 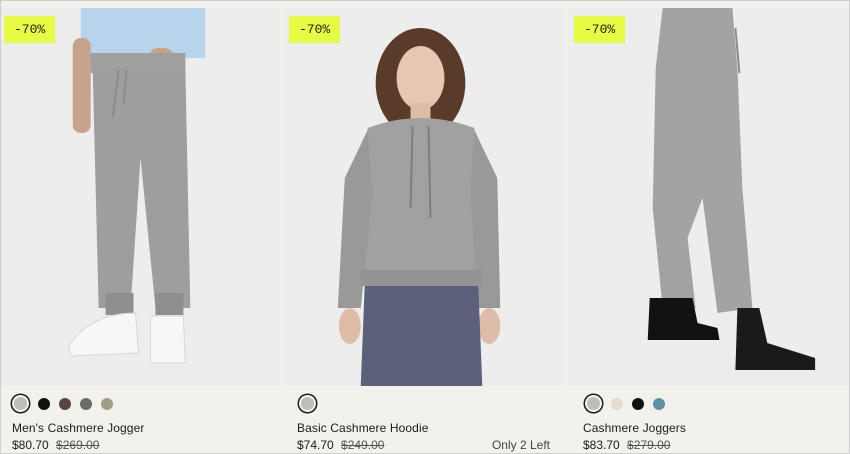 I want to click on product-name: Basic Cashmere Hoodie, so click(x=363, y=428).